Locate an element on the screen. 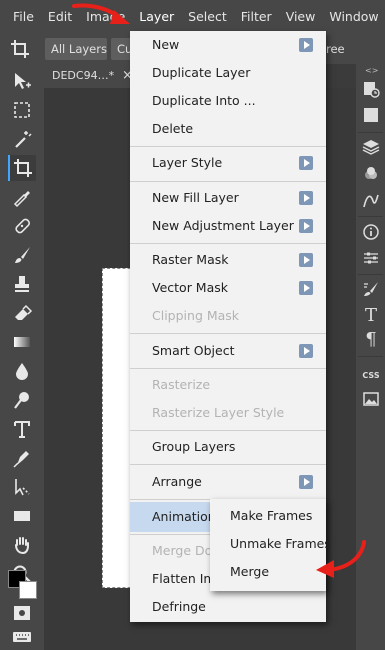 The height and width of the screenshot is (650, 385). menu-item-duplicate-layer: Duplicate Layer is located at coordinates (228, 73).